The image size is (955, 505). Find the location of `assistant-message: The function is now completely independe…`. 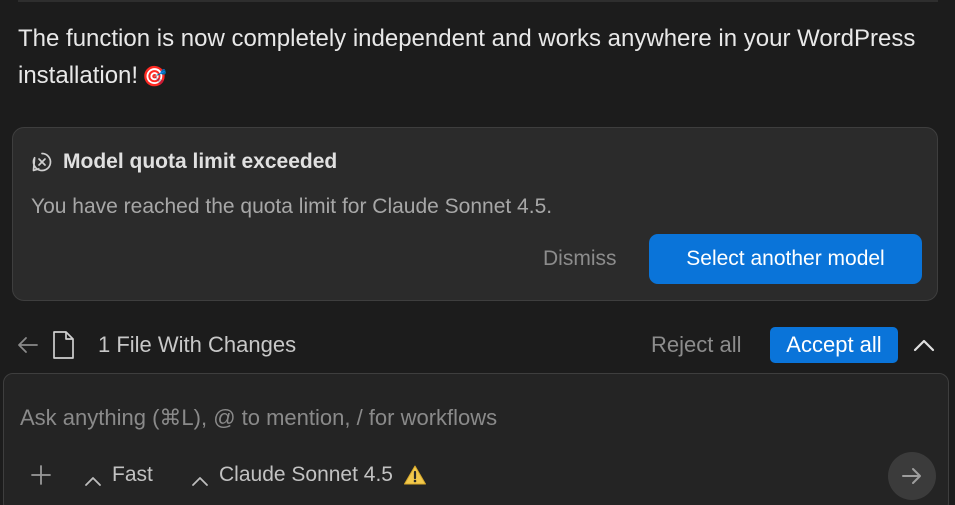

assistant-message: The function is now completely independe… is located at coordinates (468, 58).